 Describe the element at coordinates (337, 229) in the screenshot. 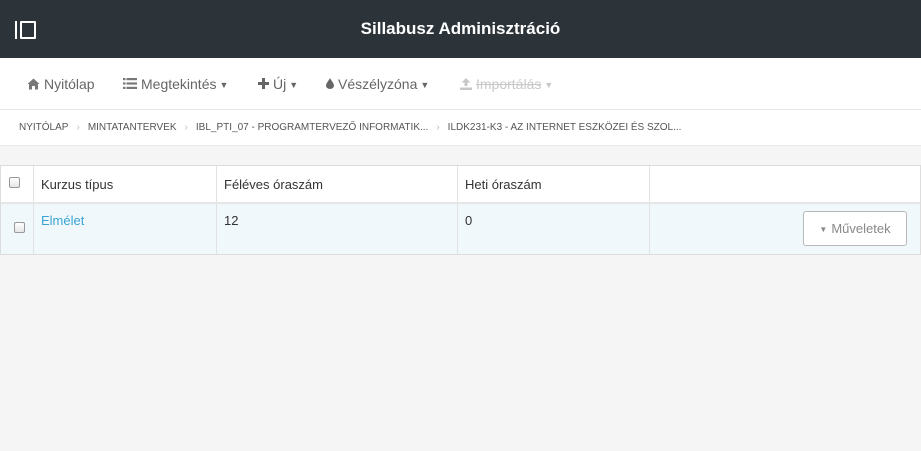

I see `semester-hours-cell: 12` at that location.